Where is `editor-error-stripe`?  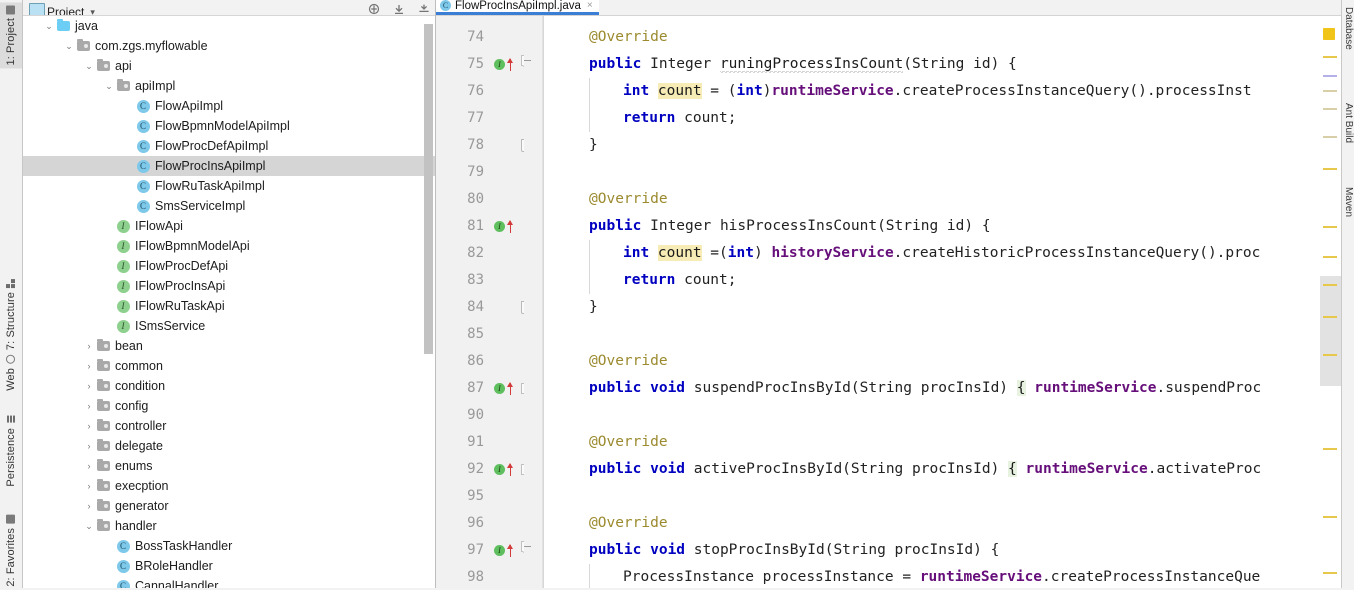
editor-error-stripe is located at coordinates (1331, 302).